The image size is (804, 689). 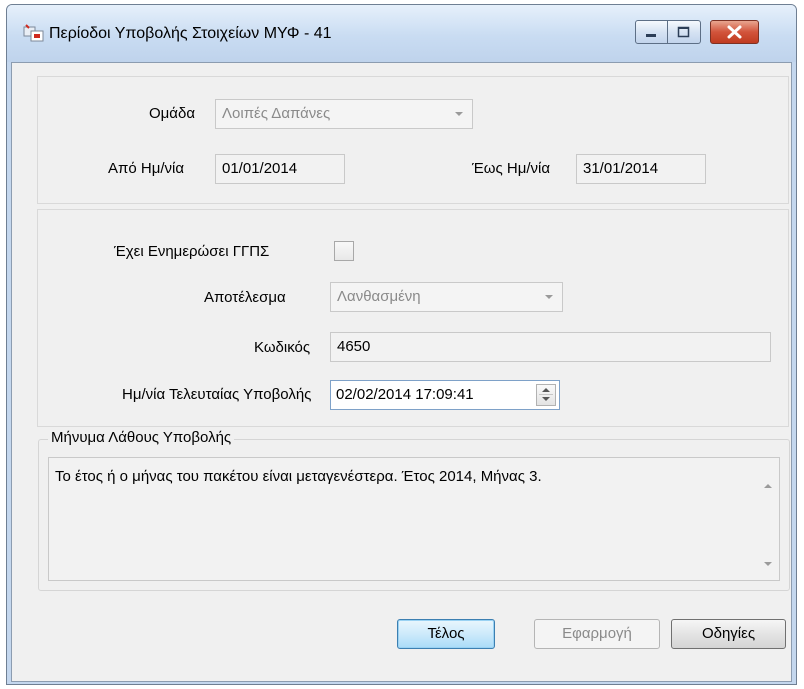 I want to click on help-button: Οδηγίες, so click(x=728, y=634).